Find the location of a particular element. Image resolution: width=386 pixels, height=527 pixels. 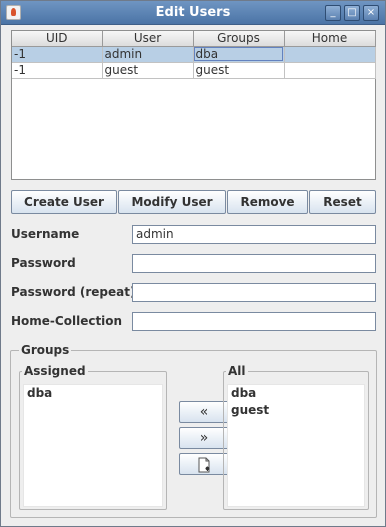

add-group-button: « is located at coordinates (204, 412).